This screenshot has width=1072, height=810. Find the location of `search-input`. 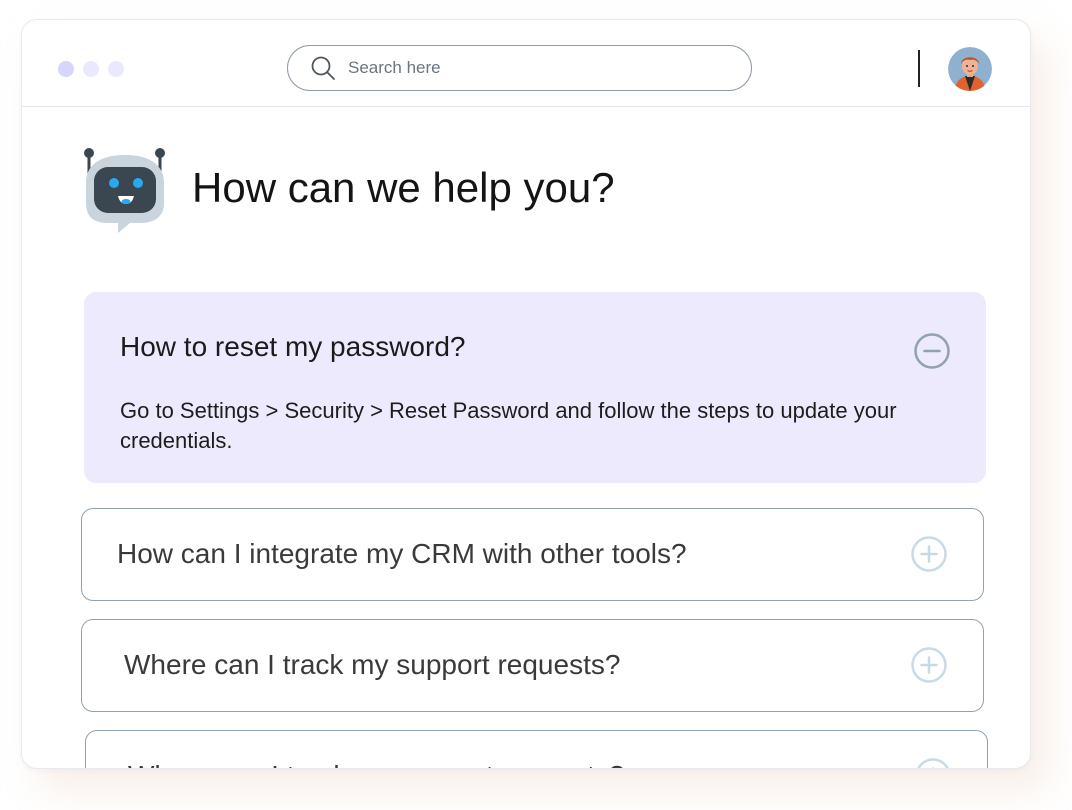

search-input is located at coordinates (538, 68).